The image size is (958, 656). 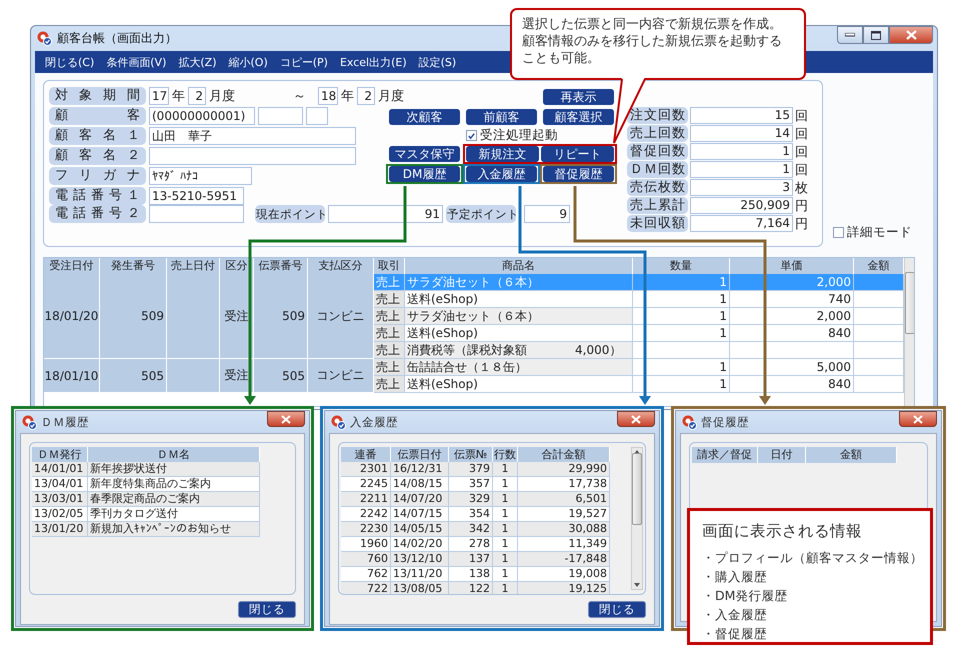 What do you see at coordinates (420, 455) in the screenshot?
I see `column-header: 伝票日付` at bounding box center [420, 455].